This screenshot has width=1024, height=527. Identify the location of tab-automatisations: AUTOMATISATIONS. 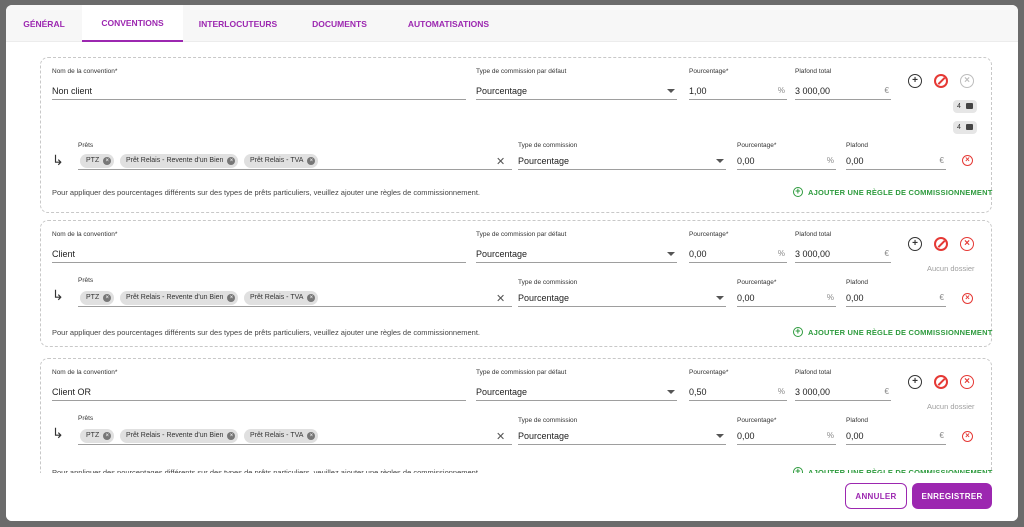
(448, 23).